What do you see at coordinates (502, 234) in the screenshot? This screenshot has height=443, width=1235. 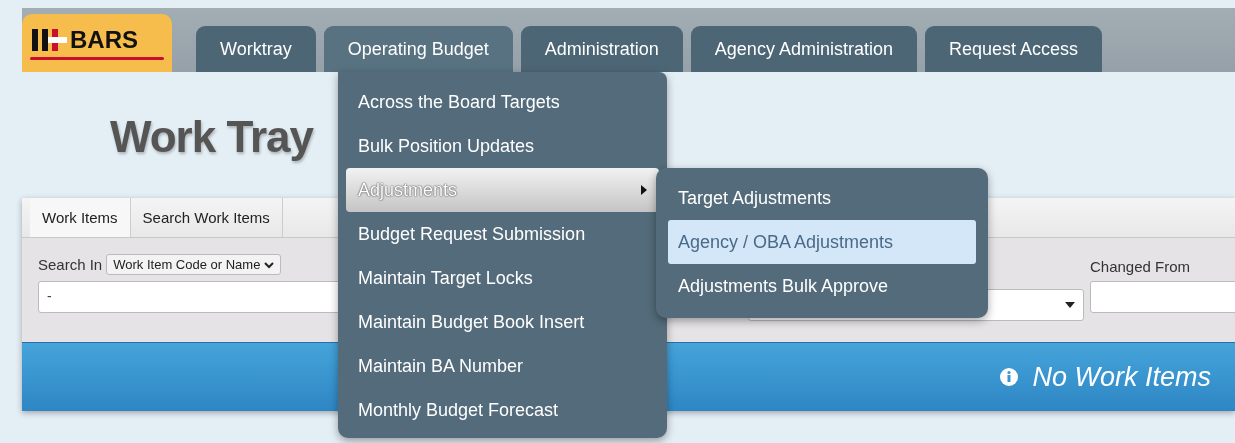 I see `menu-item: Budget Request Submission` at bounding box center [502, 234].